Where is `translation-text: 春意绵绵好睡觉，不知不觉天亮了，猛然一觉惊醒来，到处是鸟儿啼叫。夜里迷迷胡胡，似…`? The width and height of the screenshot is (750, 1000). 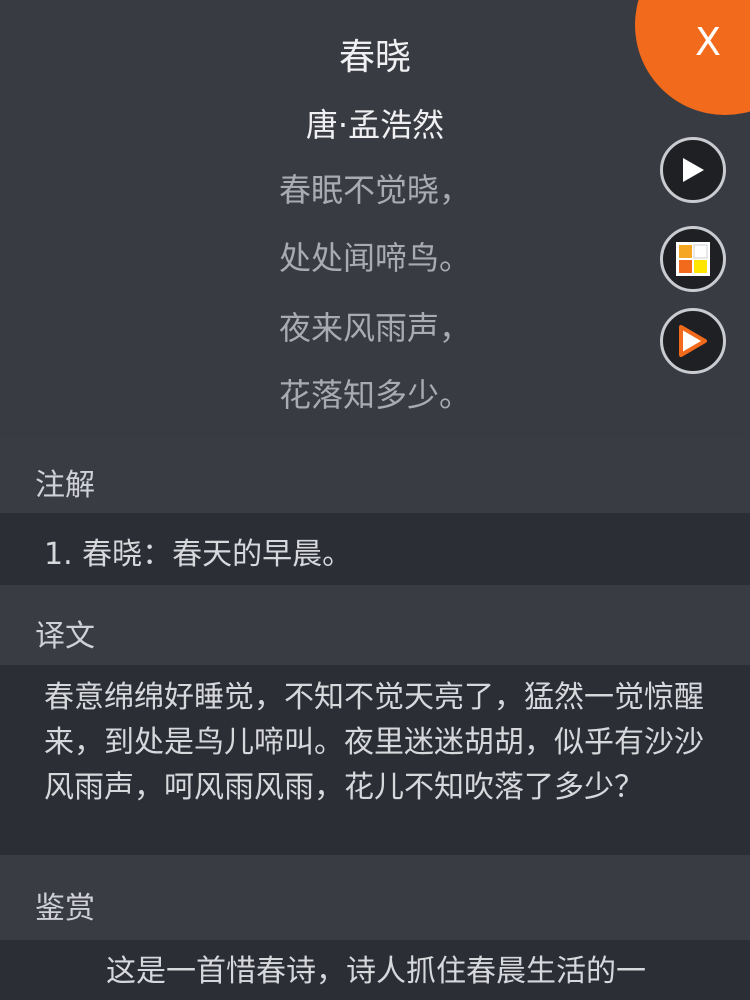
translation-text: 春意绵绵好睡觉，不知不觉天亮了，猛然一觉惊醒来，到处是鸟儿啼叫。夜里迷迷胡胡，似… is located at coordinates (374, 742).